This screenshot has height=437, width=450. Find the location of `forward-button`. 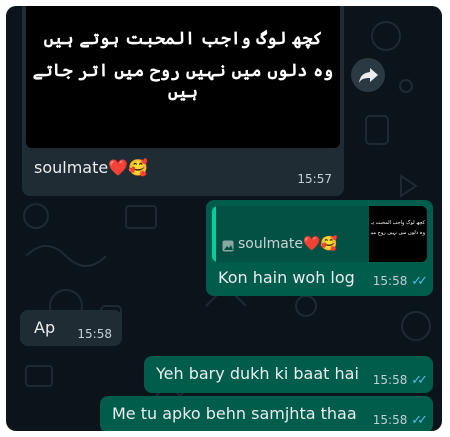

forward-button is located at coordinates (368, 75).